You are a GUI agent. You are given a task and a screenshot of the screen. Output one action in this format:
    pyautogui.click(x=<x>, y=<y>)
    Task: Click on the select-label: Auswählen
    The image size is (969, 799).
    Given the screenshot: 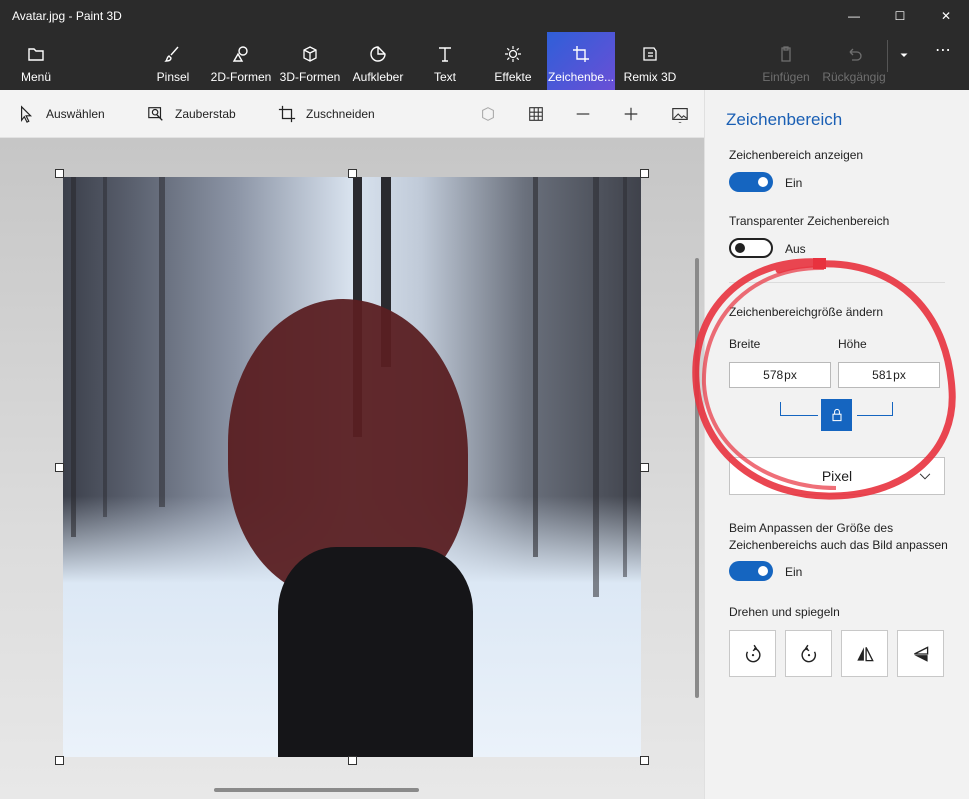 What is the action you would take?
    pyautogui.click(x=75, y=114)
    